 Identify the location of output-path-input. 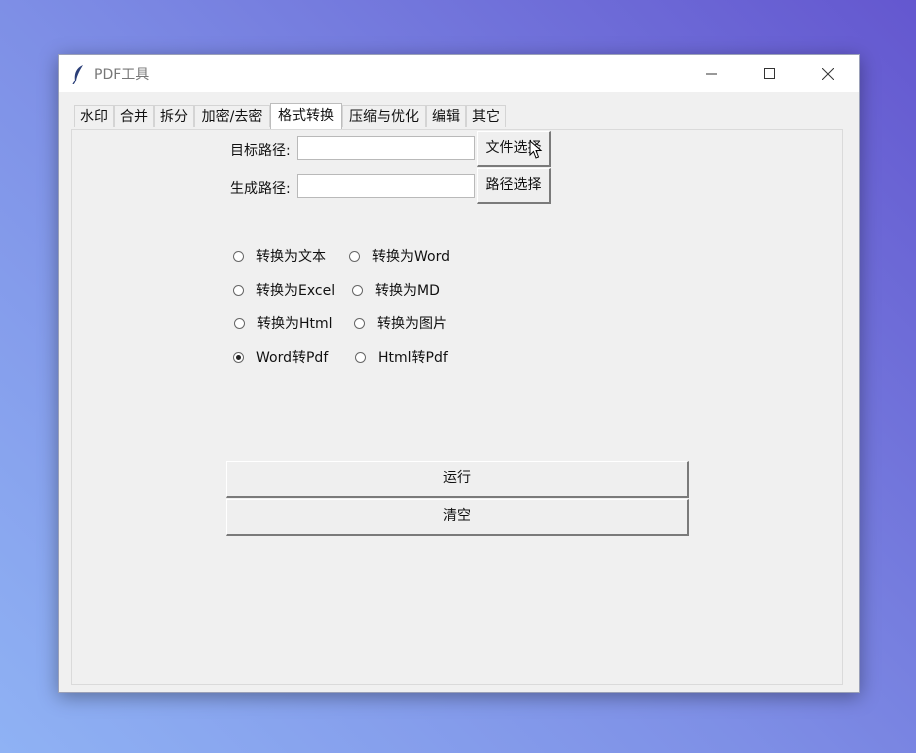
(386, 186).